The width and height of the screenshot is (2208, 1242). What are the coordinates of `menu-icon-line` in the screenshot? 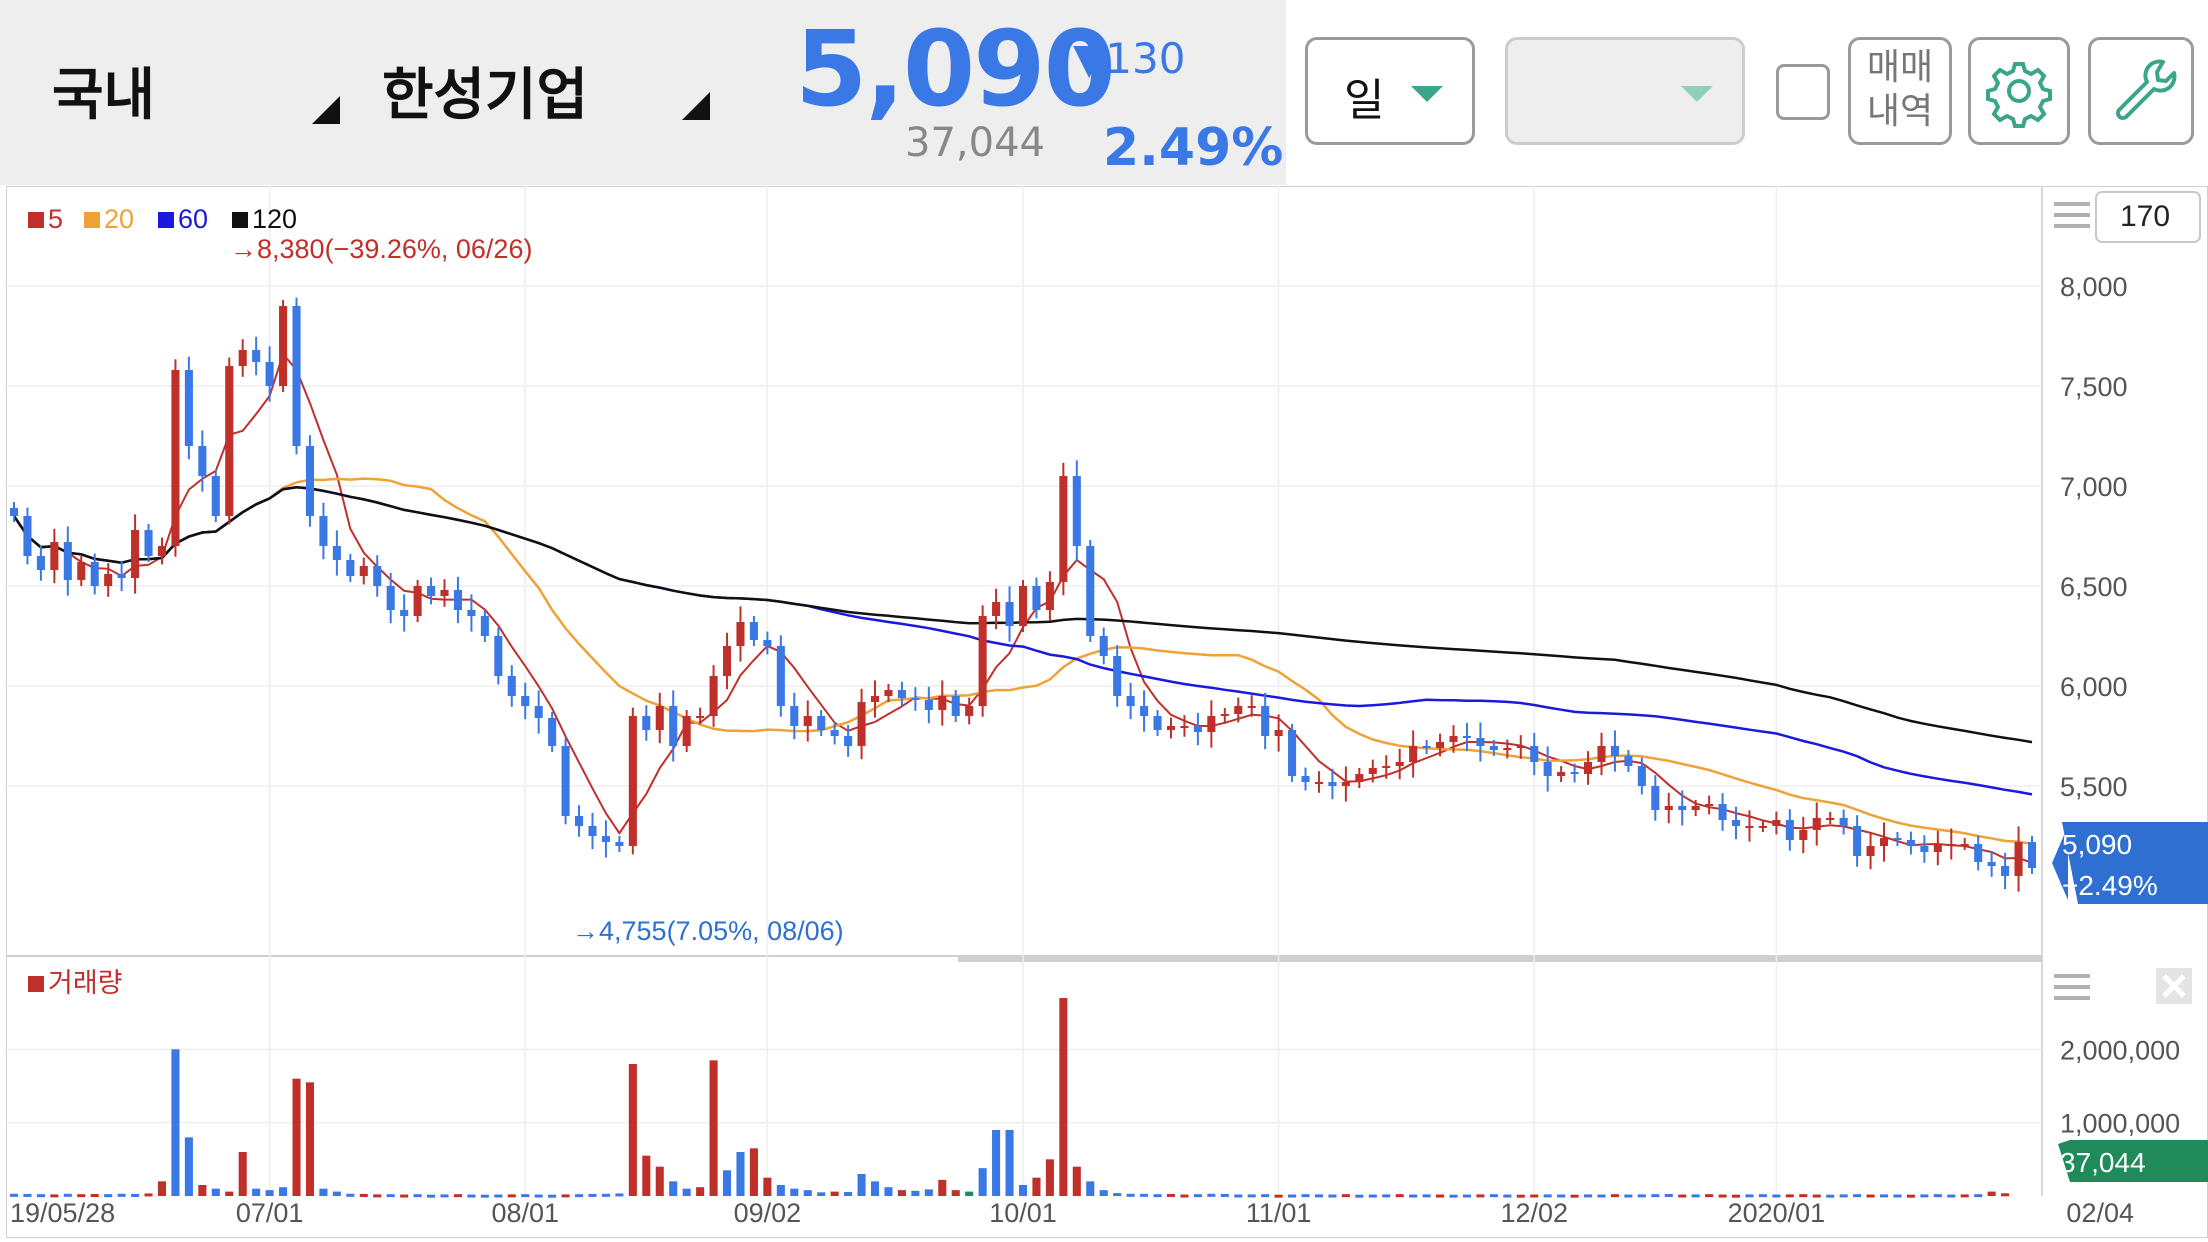 It's located at (2072, 226).